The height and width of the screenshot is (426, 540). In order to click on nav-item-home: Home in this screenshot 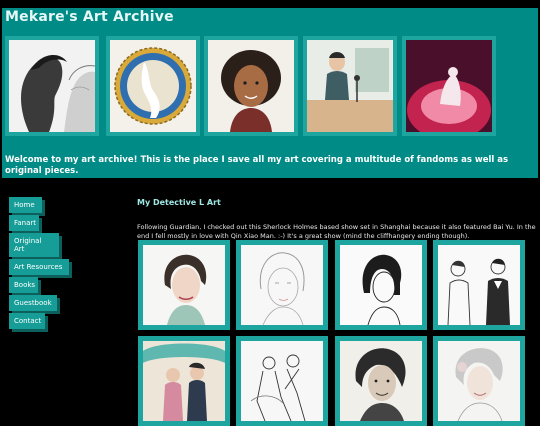, I will do `click(25, 205)`.